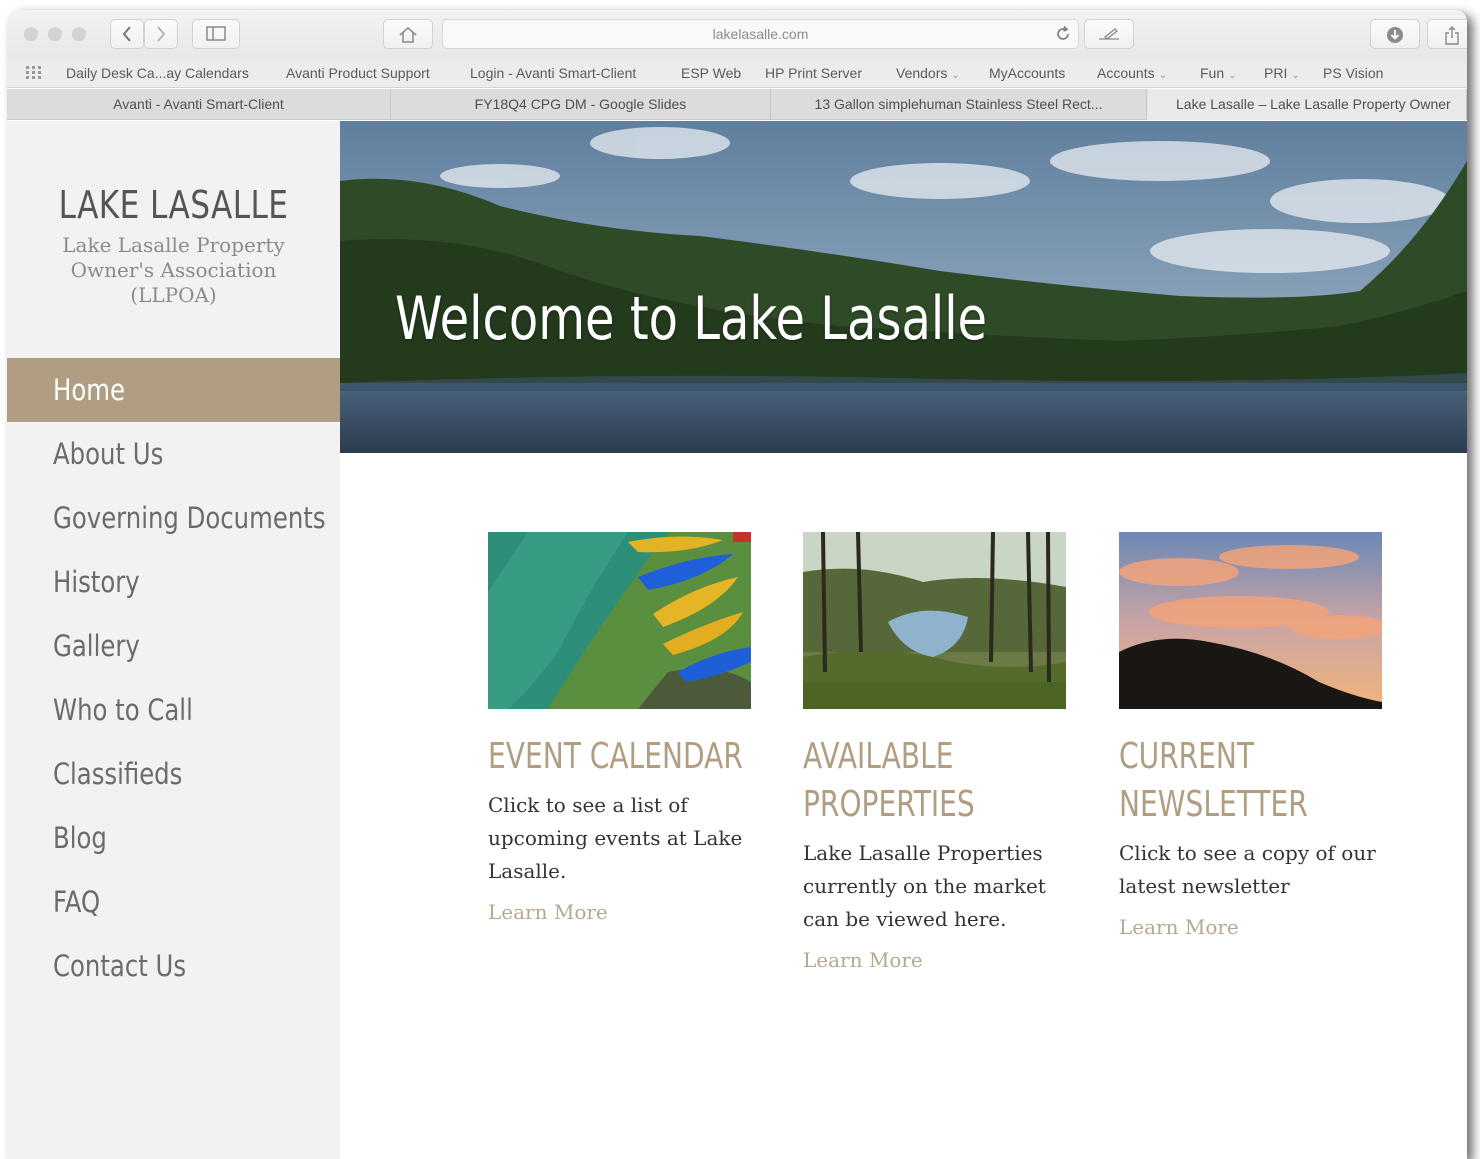 The image size is (1480, 1159). What do you see at coordinates (931, 781) in the screenshot?
I see `card-title: AVAILABLE PROPERTIES` at bounding box center [931, 781].